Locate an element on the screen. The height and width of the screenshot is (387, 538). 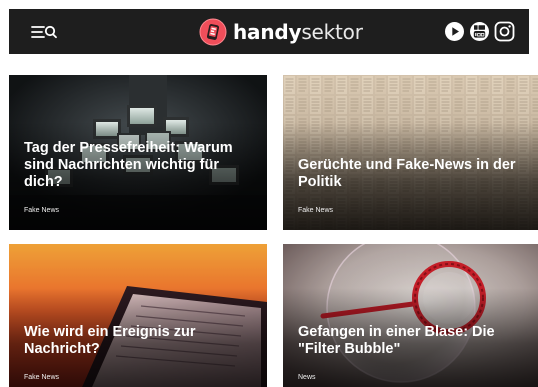
article-title: Gerüchte und Fake-News in der Politik is located at coordinates (414, 174).